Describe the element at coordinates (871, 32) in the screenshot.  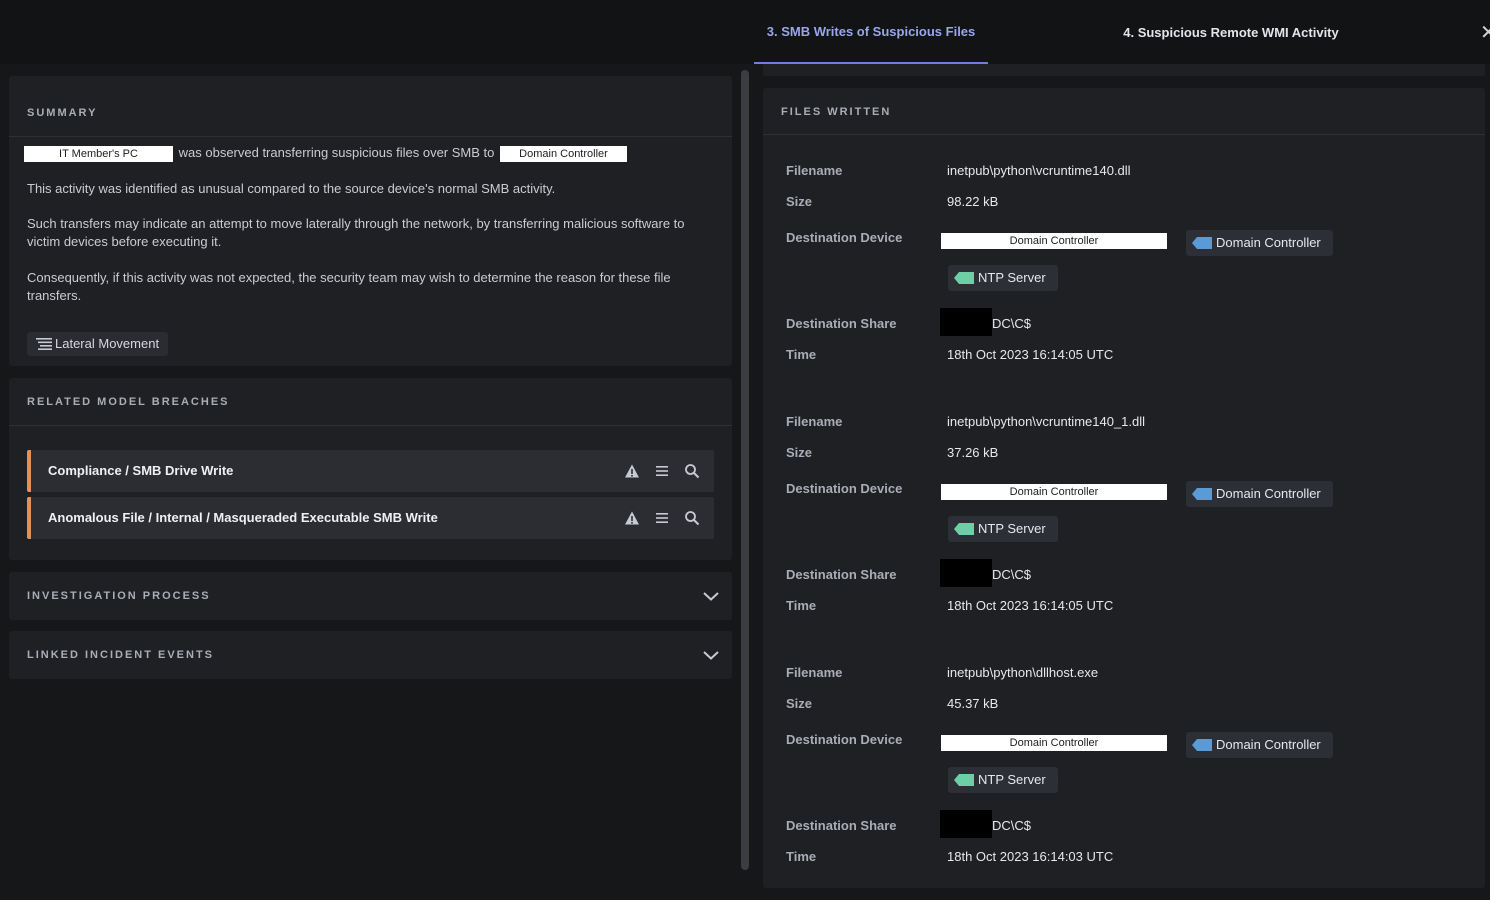
I see `tab-smb-writes: 3. SMB Writes of Suspicious Files` at that location.